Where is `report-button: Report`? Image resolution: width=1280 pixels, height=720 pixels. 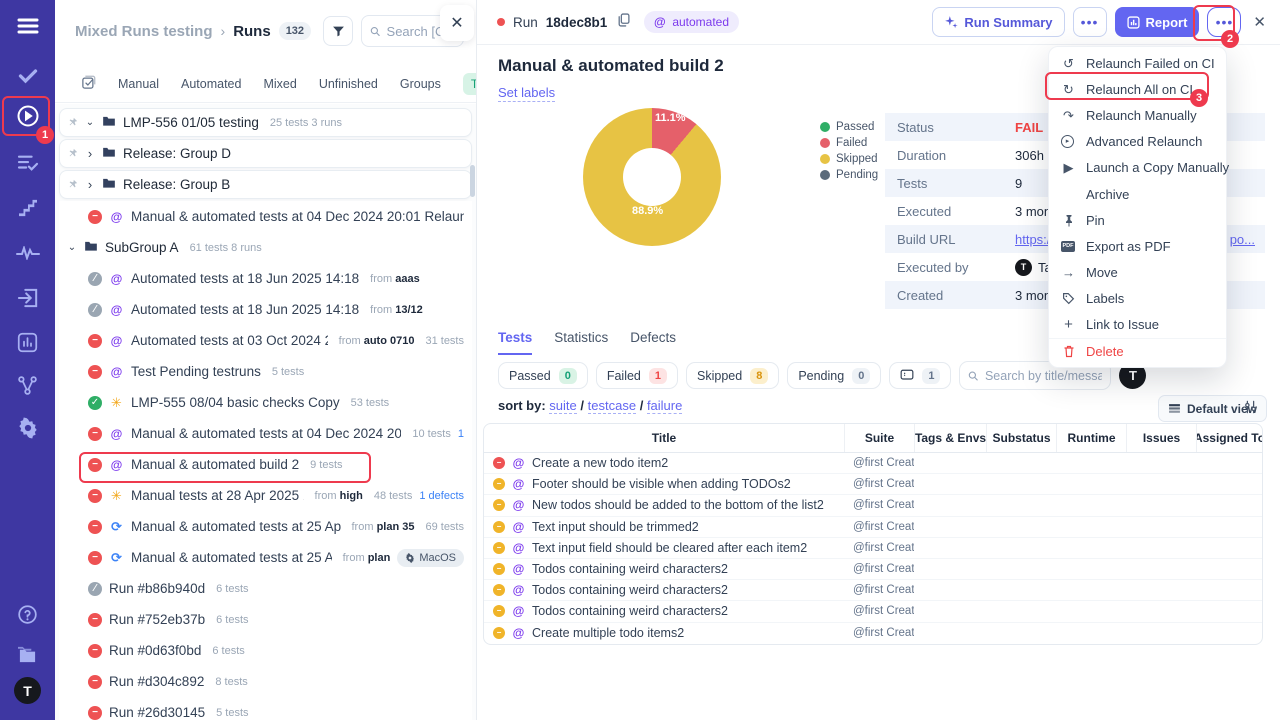
report-button: Report is located at coordinates (1157, 22).